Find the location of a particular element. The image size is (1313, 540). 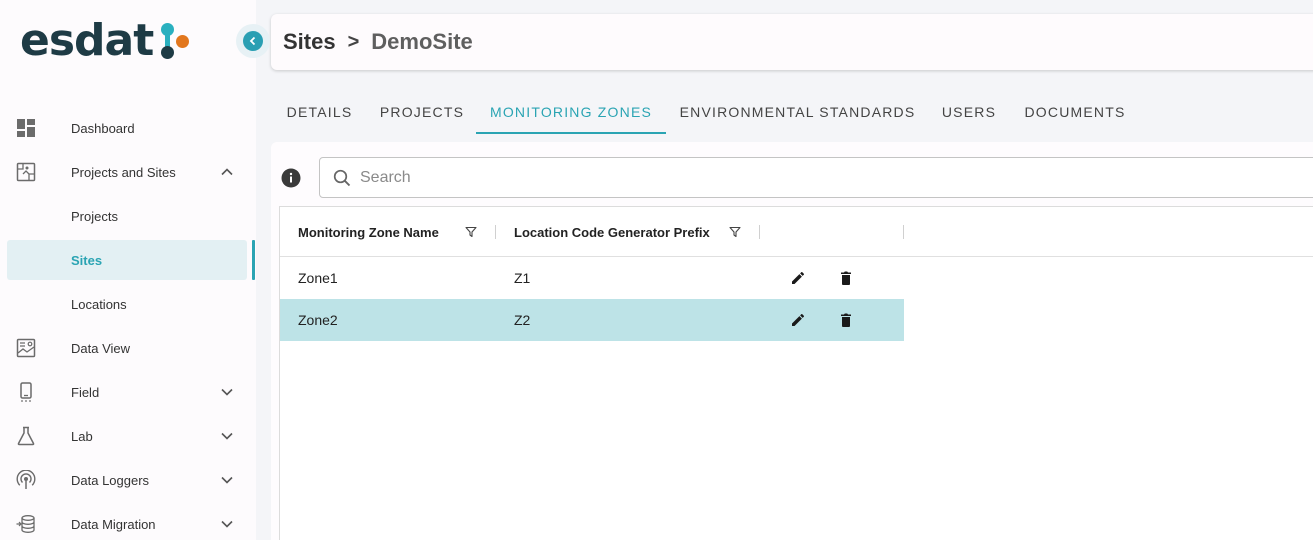

search-field is located at coordinates (816, 177).